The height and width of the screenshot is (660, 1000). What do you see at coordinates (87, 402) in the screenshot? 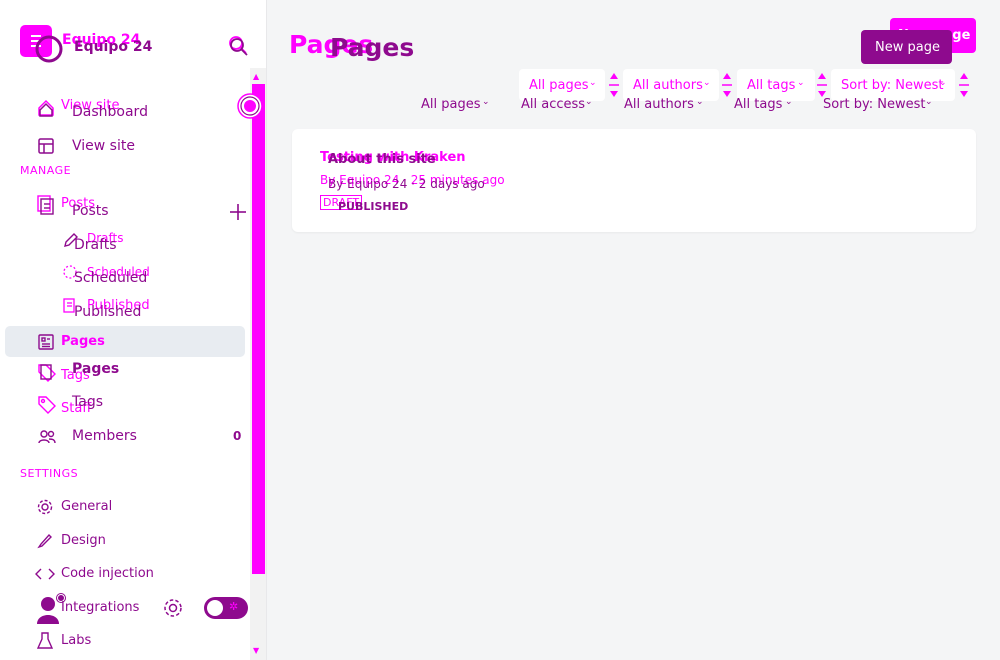
I see `nav-tags: Tags` at bounding box center [87, 402].